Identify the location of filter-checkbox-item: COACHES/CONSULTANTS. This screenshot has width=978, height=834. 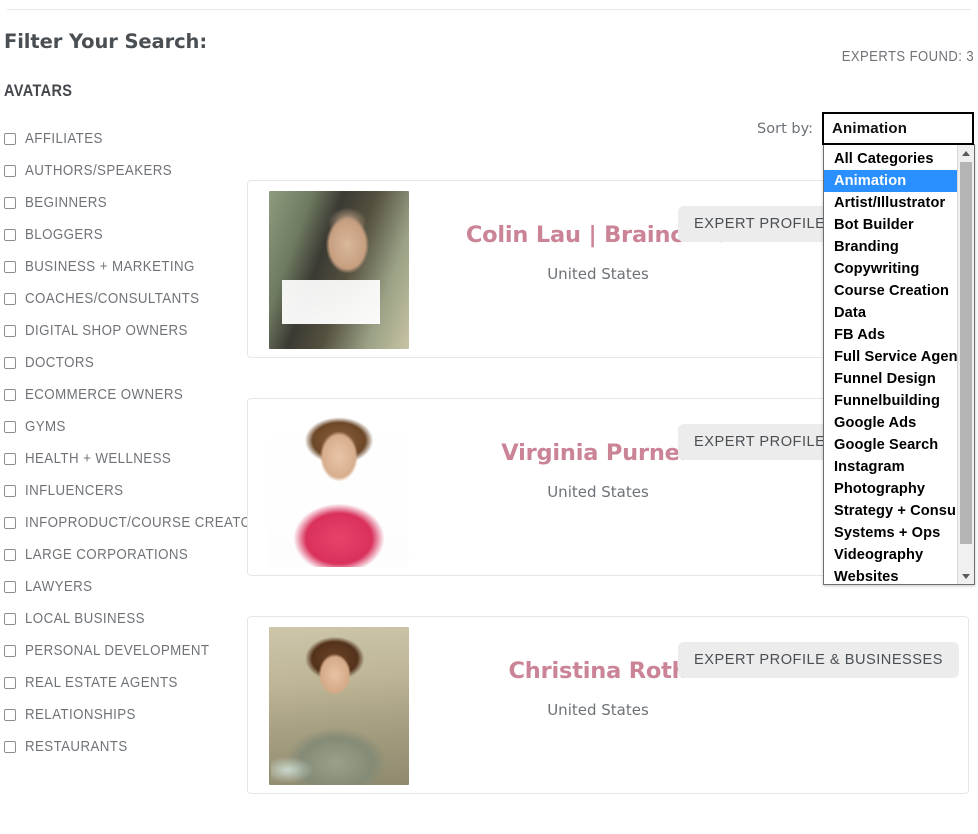
(120, 299).